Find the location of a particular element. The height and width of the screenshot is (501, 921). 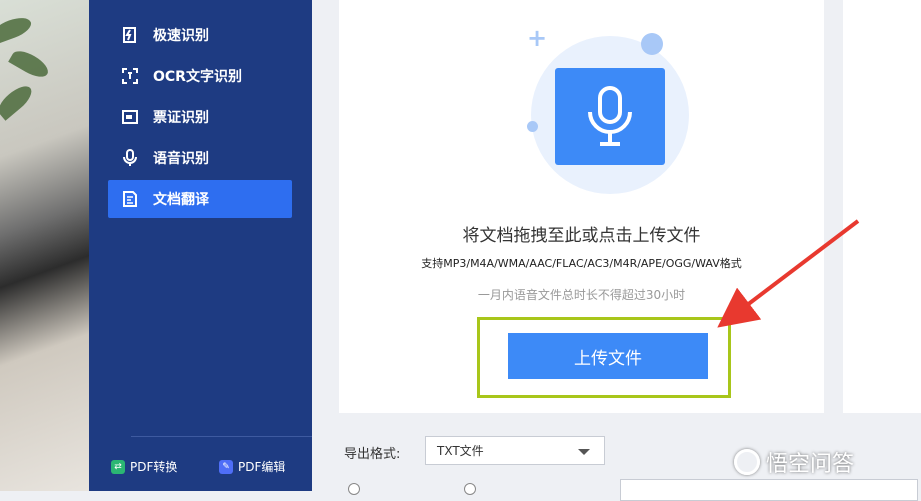

pdf-edit-link: ✎ PDF编辑 is located at coordinates (252, 466).